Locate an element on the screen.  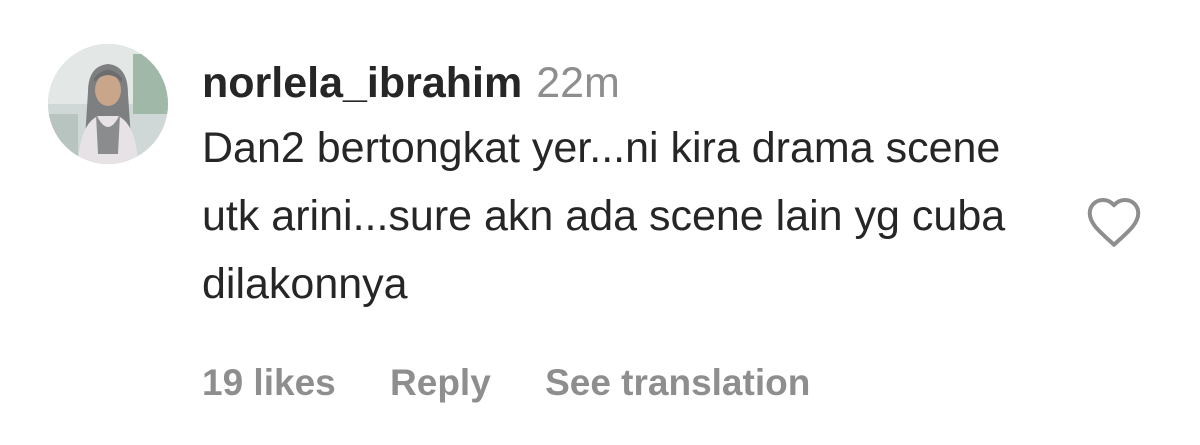
avatar is located at coordinates (108, 104).